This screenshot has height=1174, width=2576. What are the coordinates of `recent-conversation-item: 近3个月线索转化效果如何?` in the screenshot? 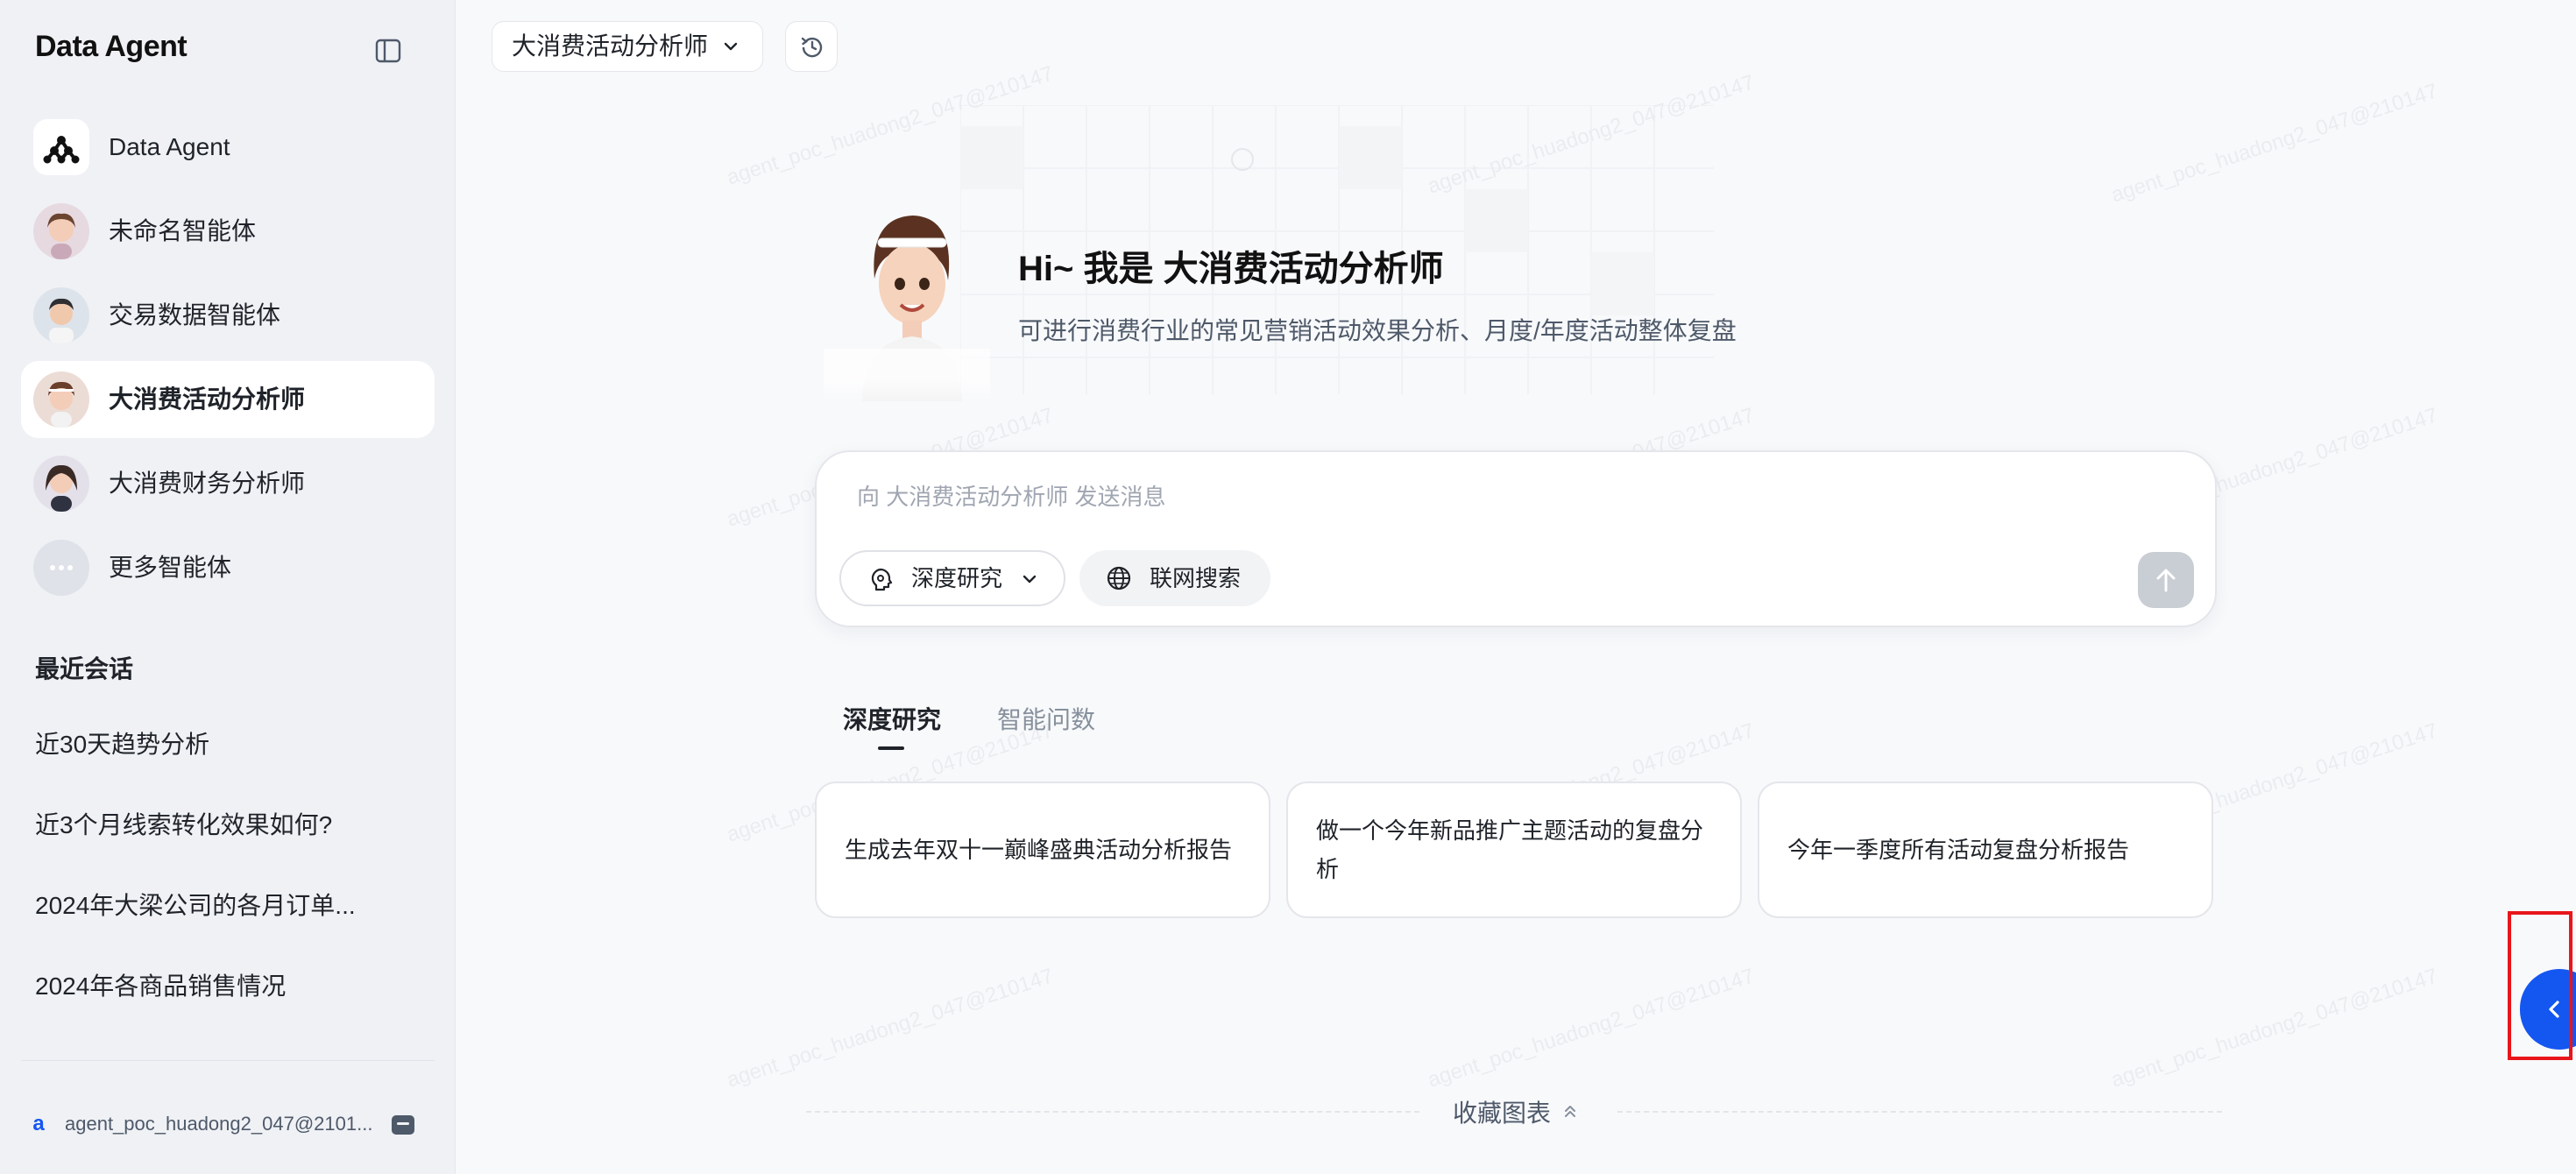 It's located at (210, 823).